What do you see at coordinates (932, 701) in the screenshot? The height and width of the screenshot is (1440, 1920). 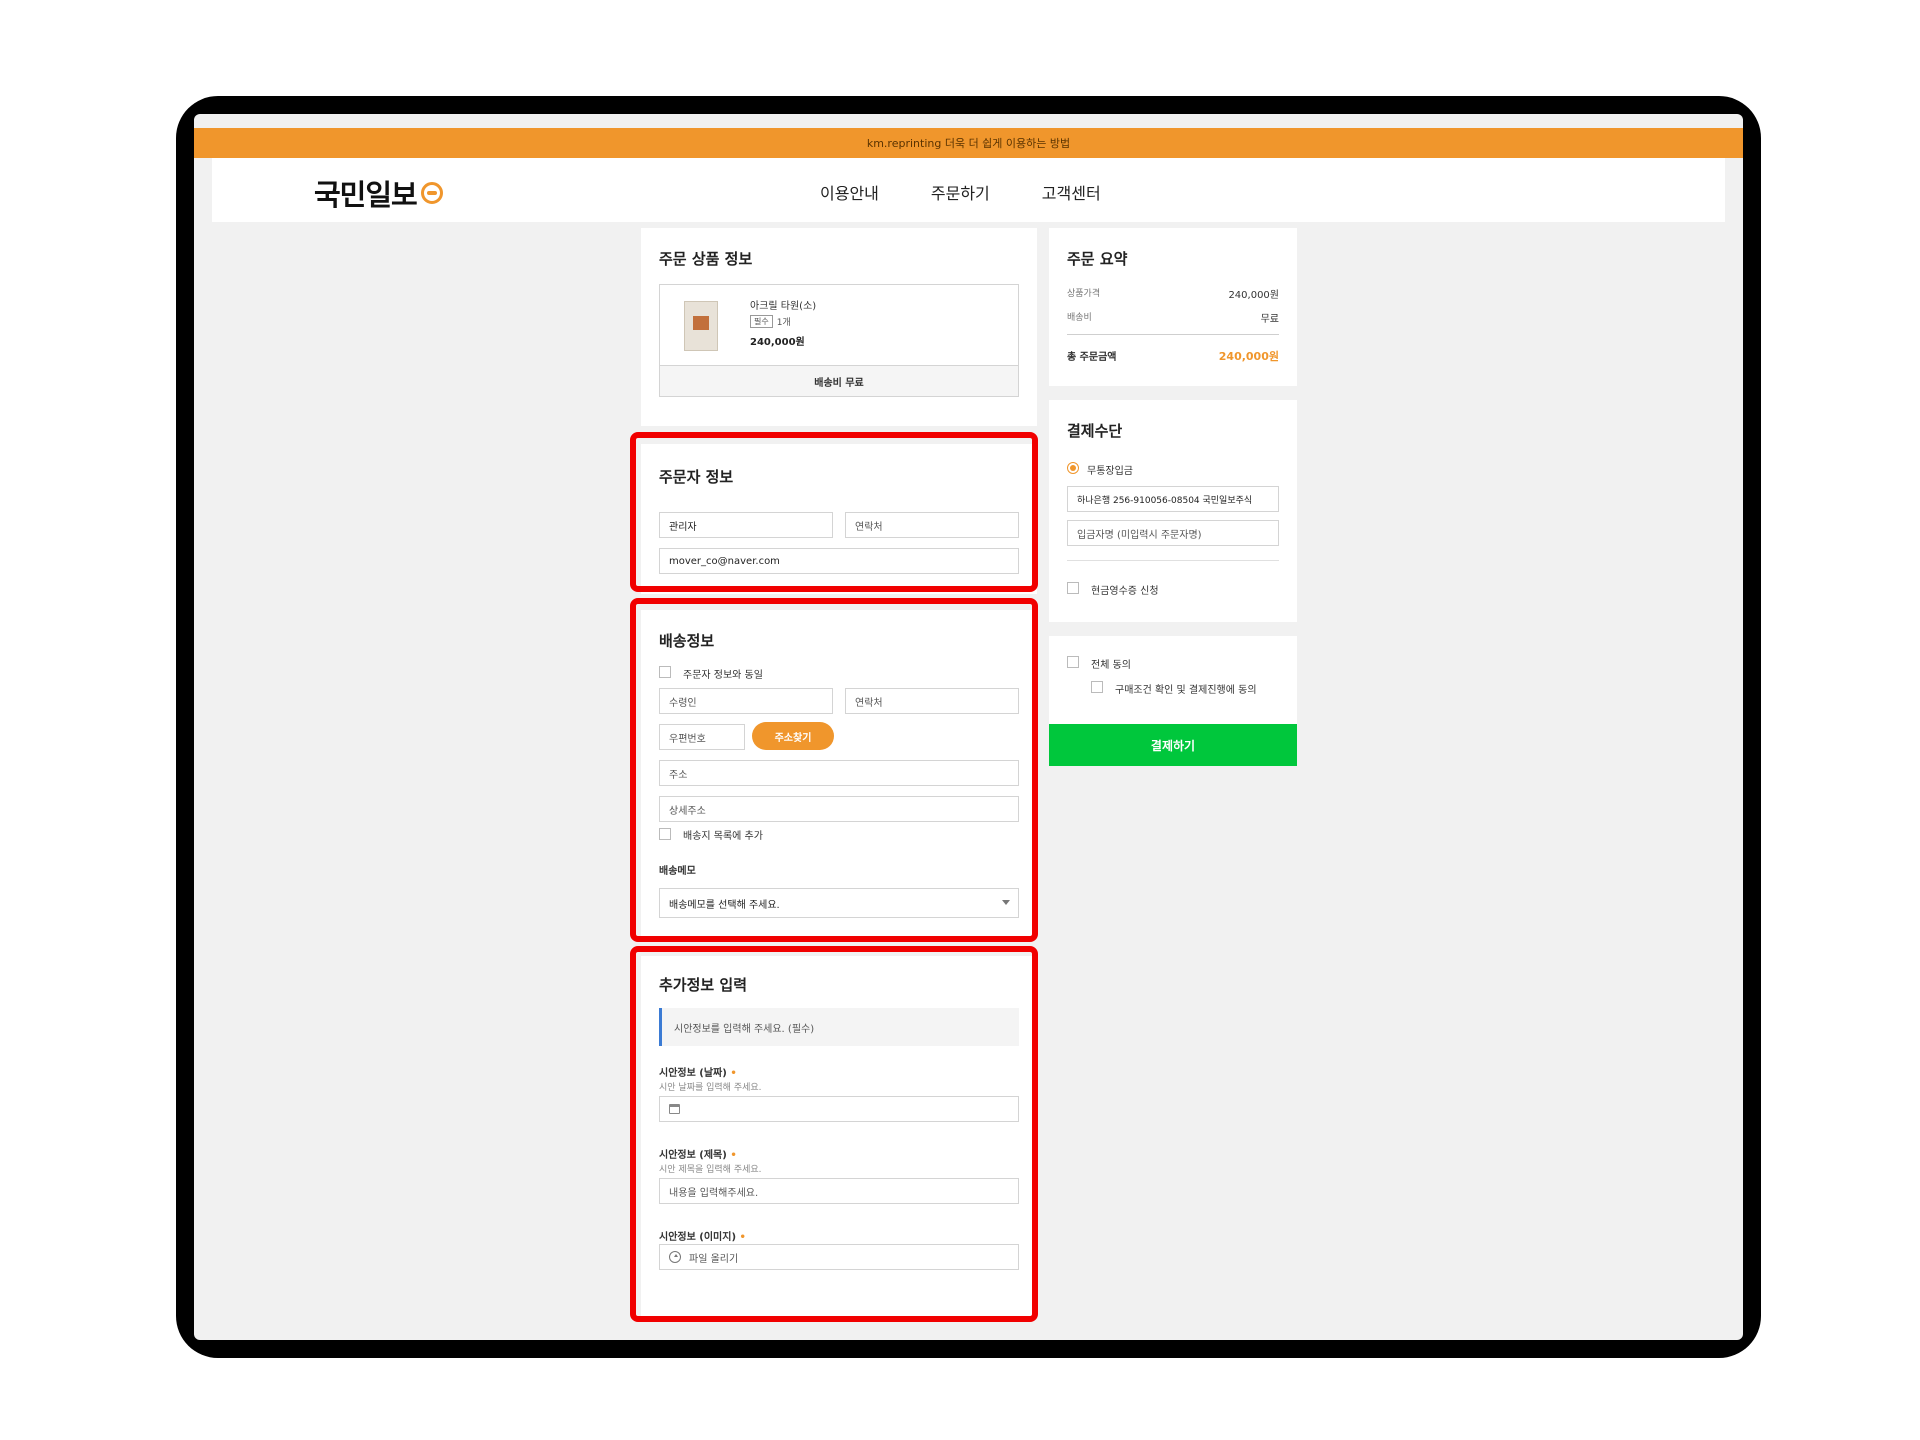 I see `recipient-phone-input: 연락처` at bounding box center [932, 701].